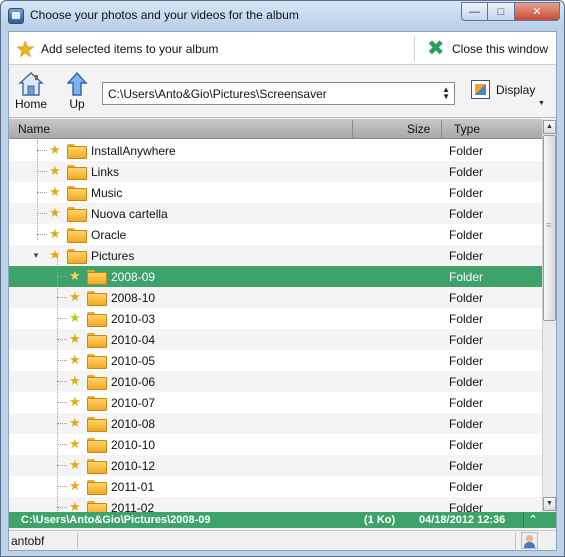 The height and width of the screenshot is (557, 565). I want to click on tree-subfolder-row: ★ 2010-04 Folder, so click(275, 339).